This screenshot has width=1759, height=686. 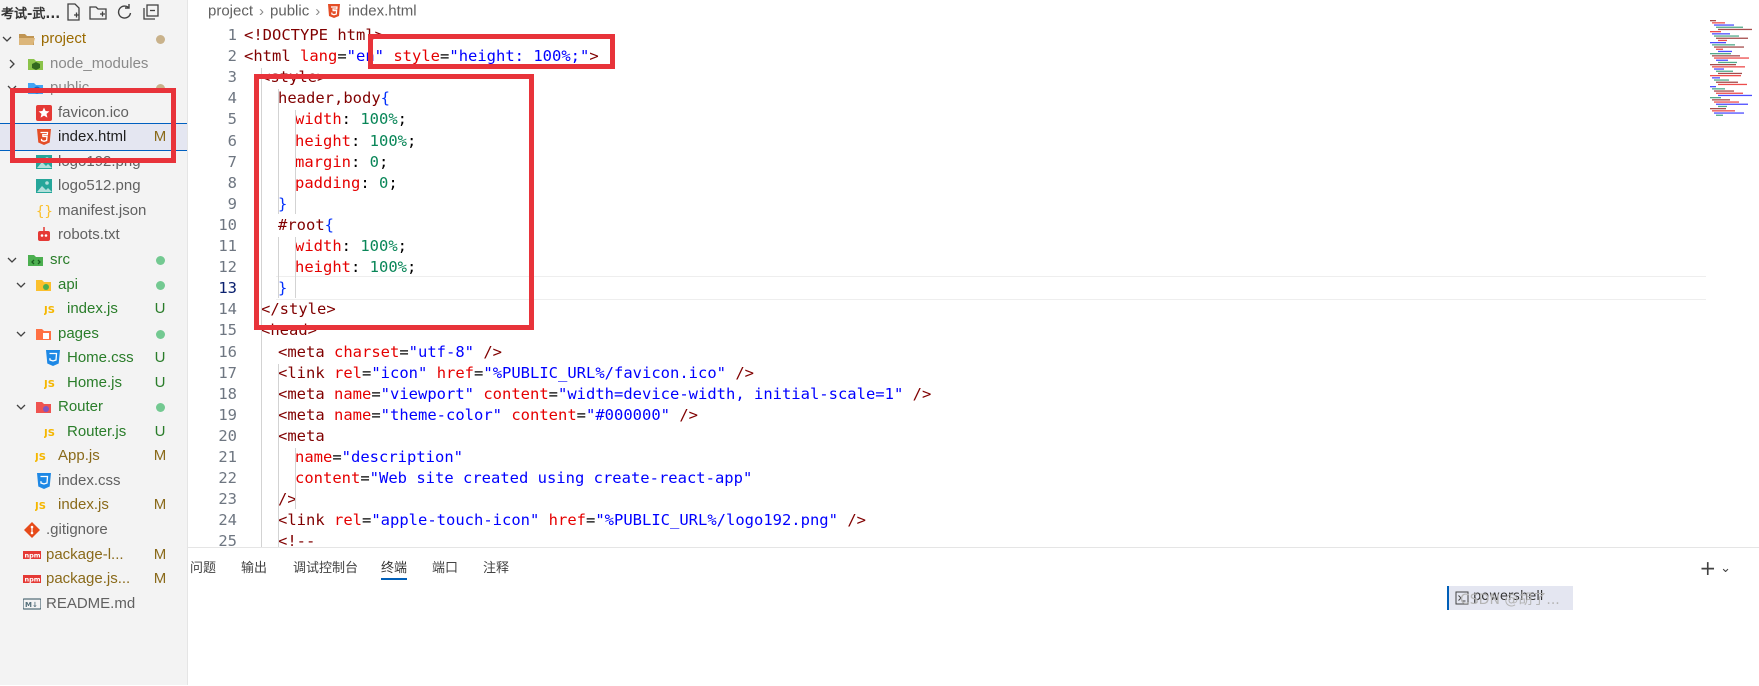 I want to click on panel-tab-3: 终端, so click(x=394, y=566).